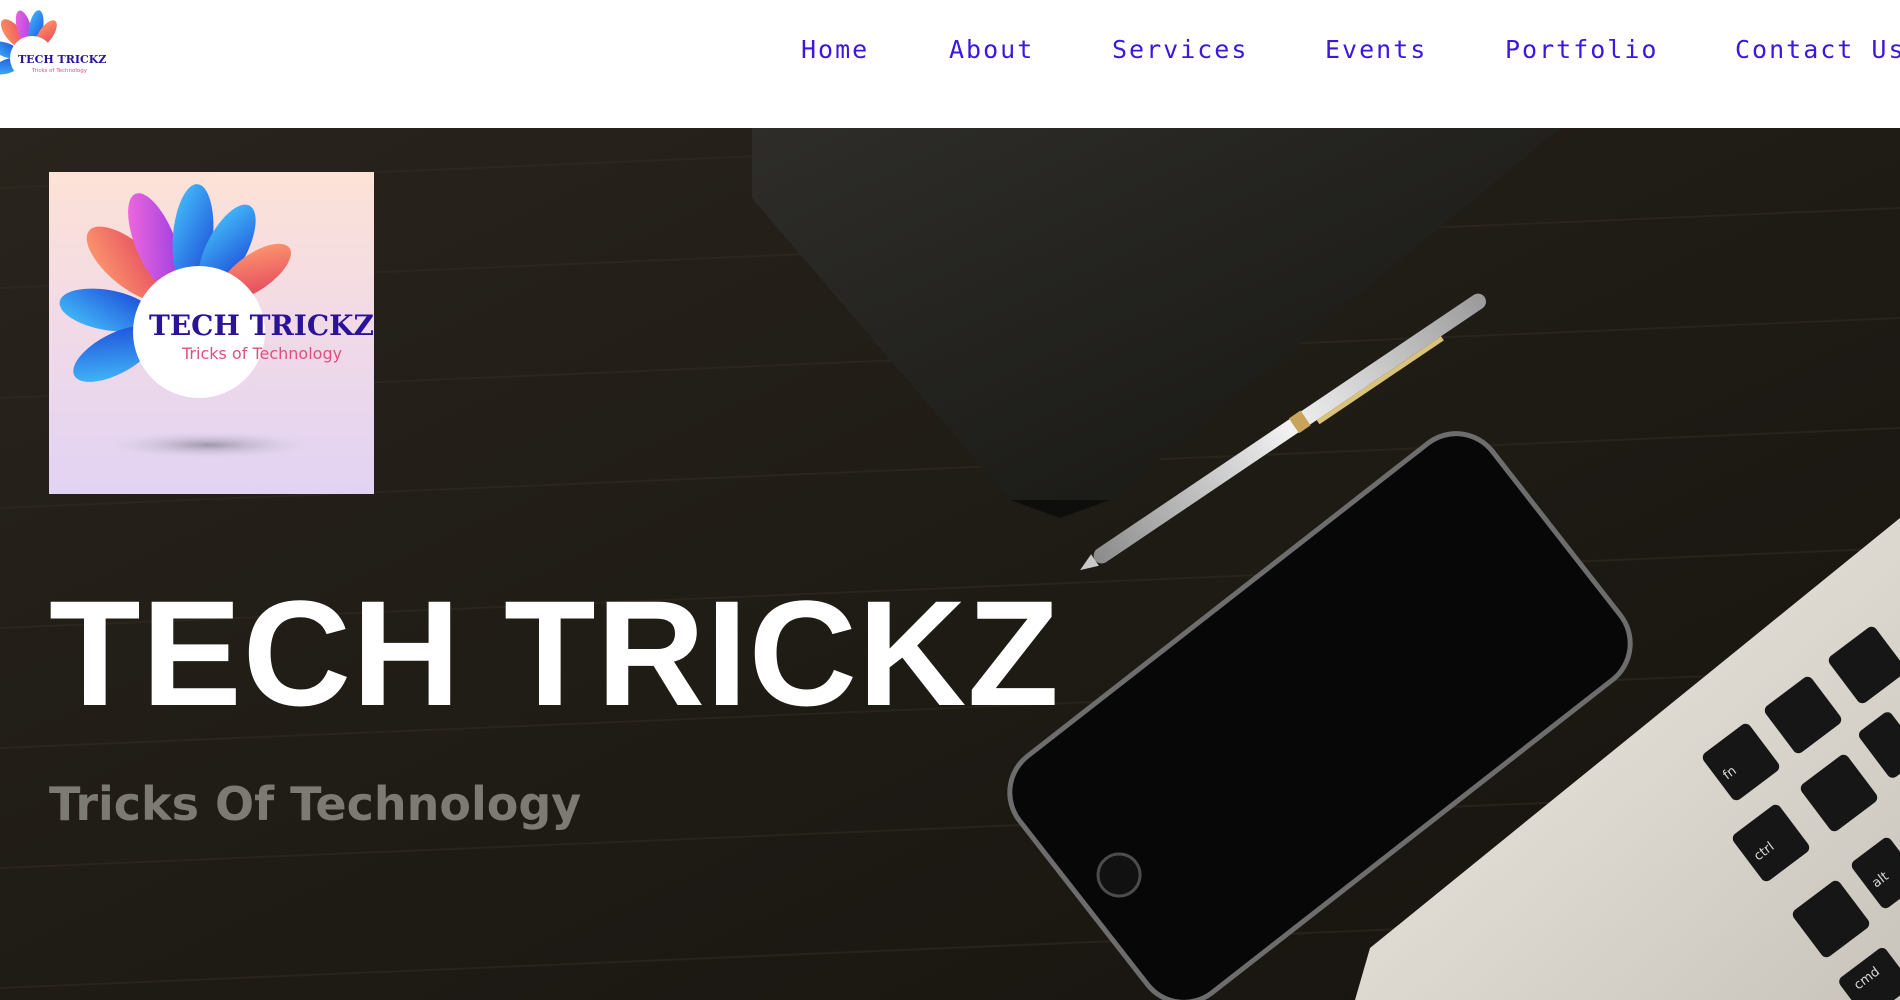  Describe the element at coordinates (554, 653) in the screenshot. I see `hero-title: TECH TRICKZ` at that location.